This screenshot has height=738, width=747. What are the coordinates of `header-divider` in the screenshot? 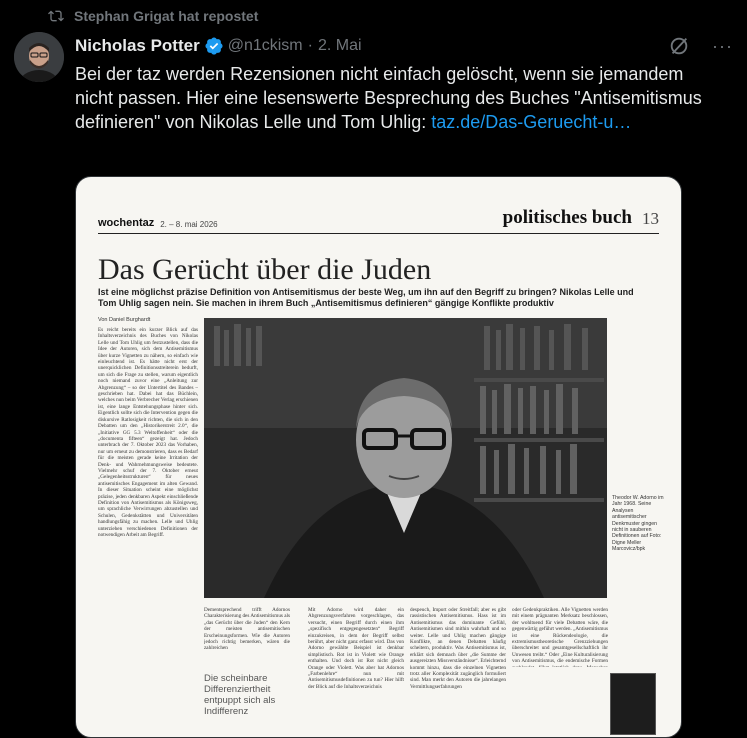 It's located at (378, 233).